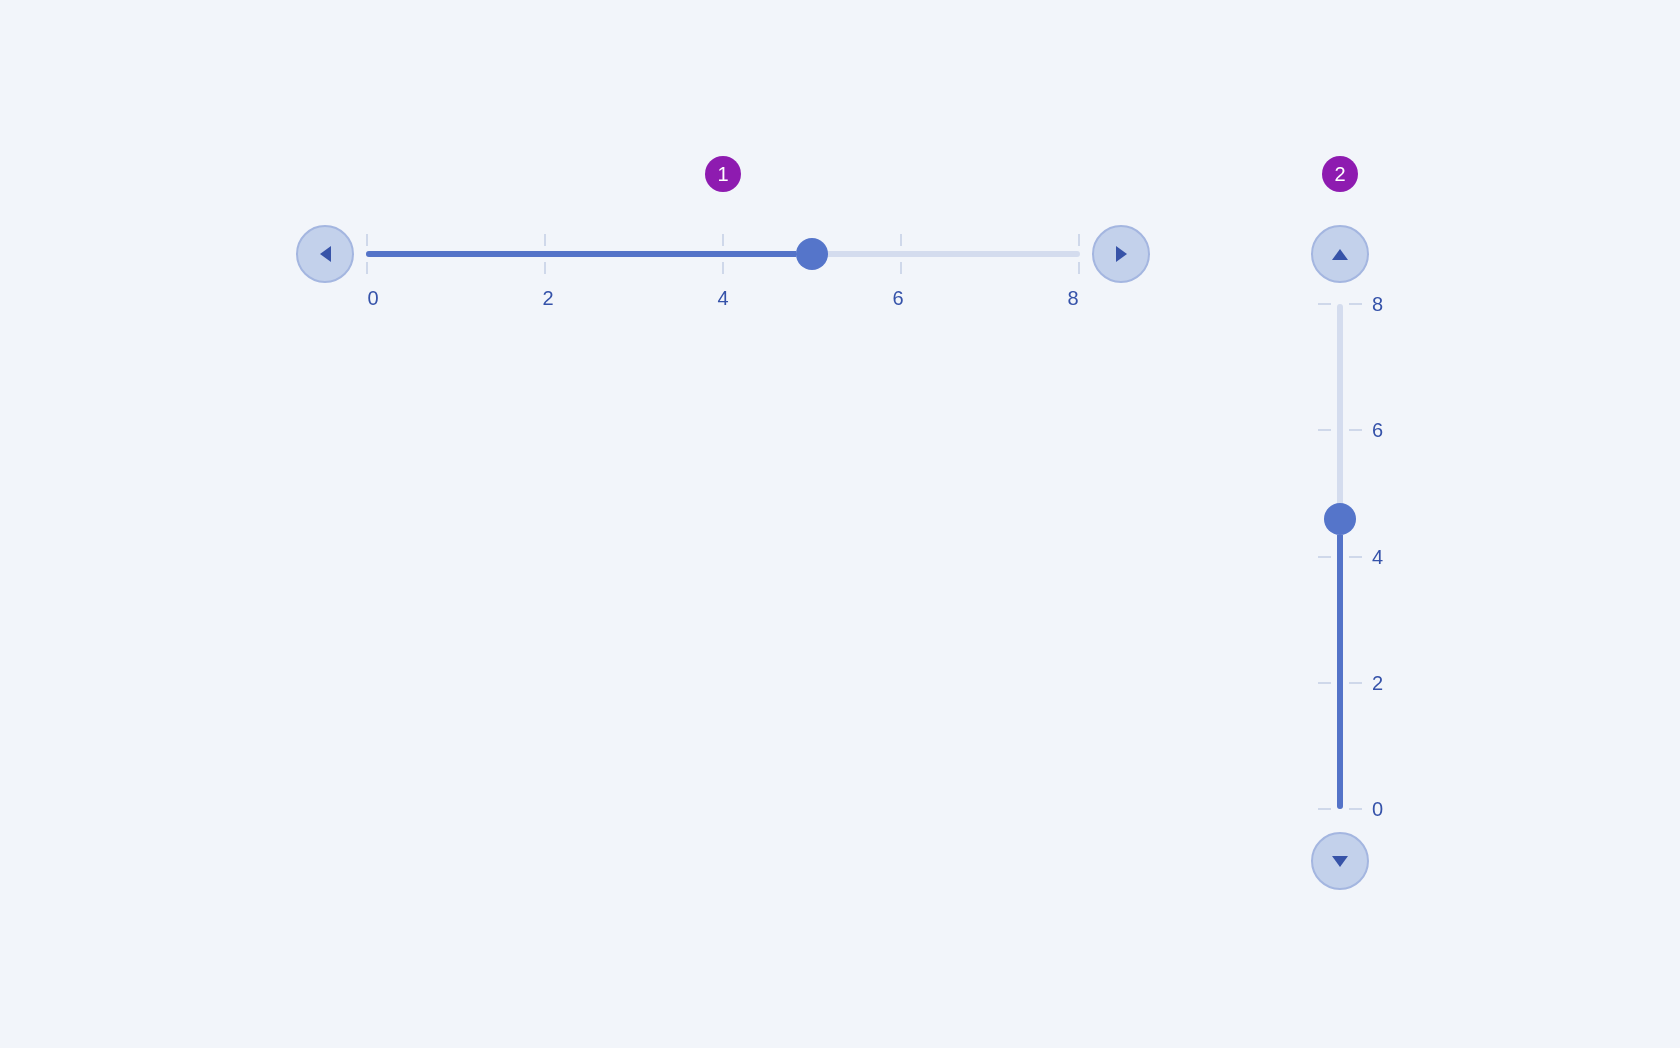 Image resolution: width=1680 pixels, height=1048 pixels. I want to click on triangle-right-icon, so click(1121, 254).